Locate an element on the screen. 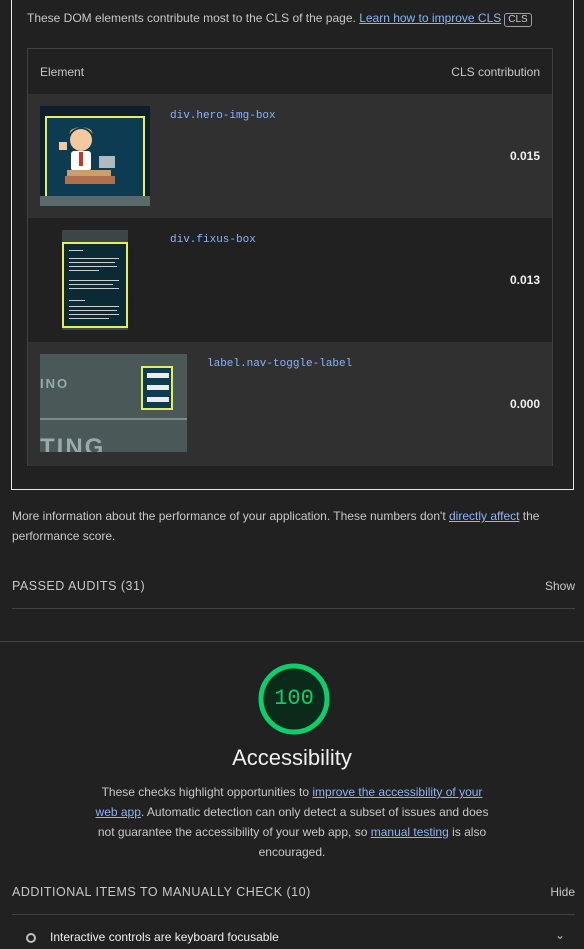 This screenshot has width=584, height=949. section-divider is located at coordinates (292, 641).